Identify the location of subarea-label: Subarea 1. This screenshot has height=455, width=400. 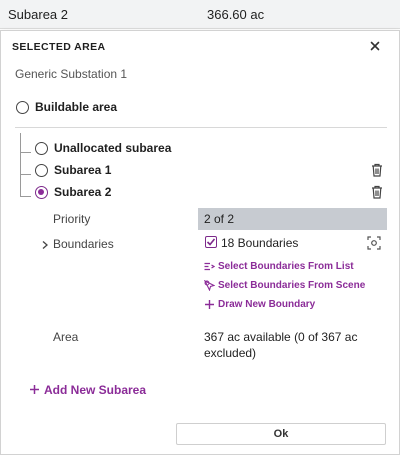
(83, 170).